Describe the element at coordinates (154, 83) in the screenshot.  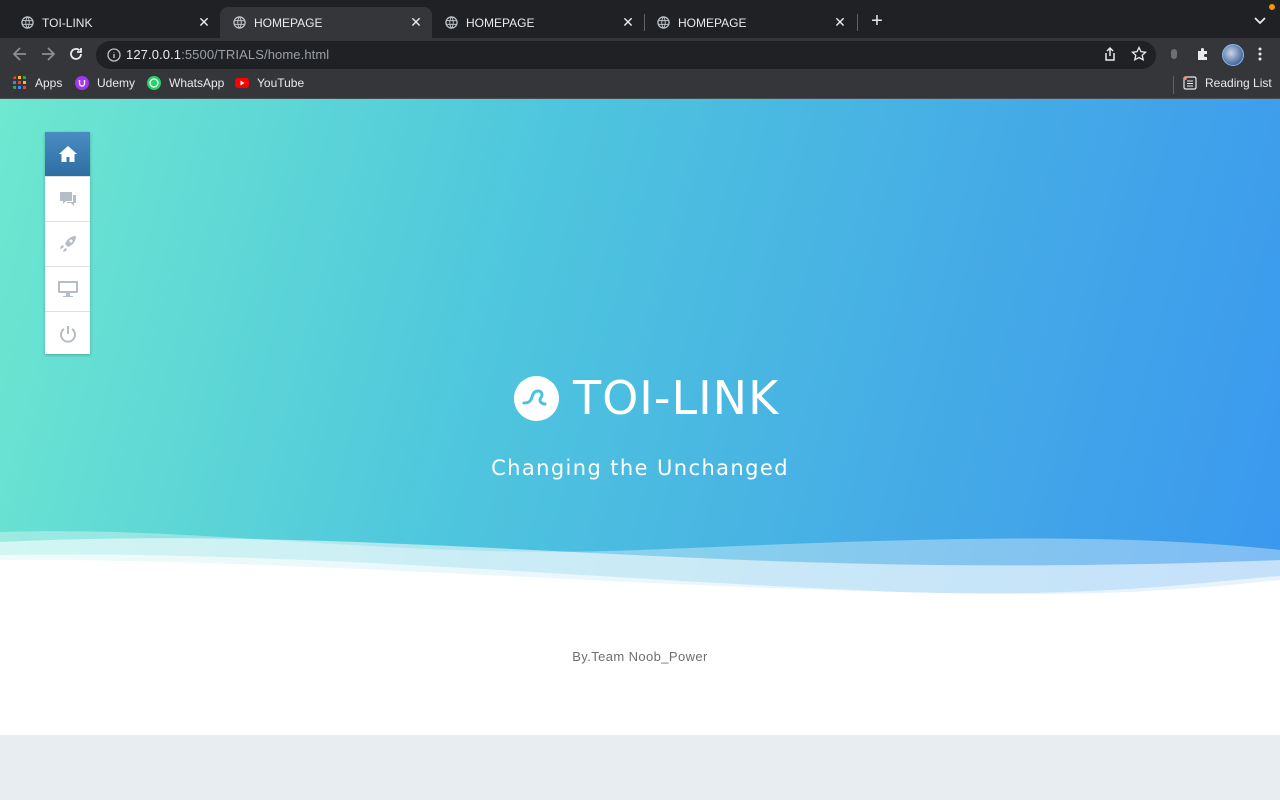
I see `whatsapp-icon` at that location.